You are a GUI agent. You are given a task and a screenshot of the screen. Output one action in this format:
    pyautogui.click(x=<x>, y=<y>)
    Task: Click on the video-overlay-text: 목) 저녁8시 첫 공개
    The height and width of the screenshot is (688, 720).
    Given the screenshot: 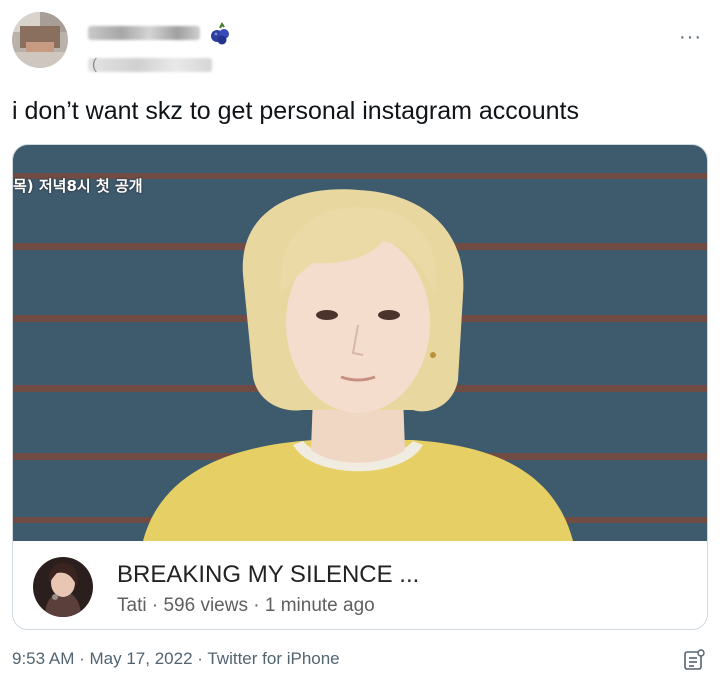 What is the action you would take?
    pyautogui.click(x=78, y=186)
    